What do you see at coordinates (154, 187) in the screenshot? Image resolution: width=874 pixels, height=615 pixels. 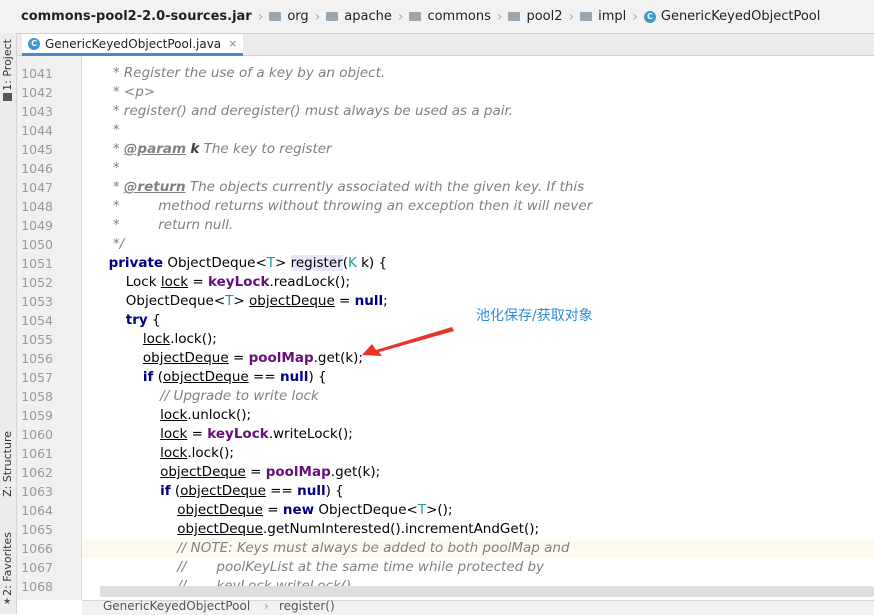 I see `code-token: @return` at bounding box center [154, 187].